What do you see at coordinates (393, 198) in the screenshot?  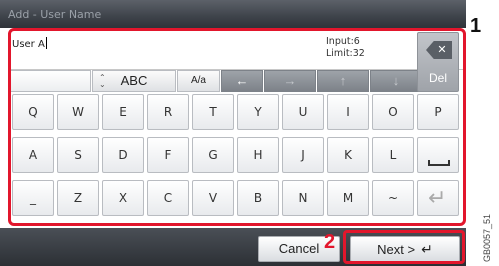 I see `key-tilde: ~` at bounding box center [393, 198].